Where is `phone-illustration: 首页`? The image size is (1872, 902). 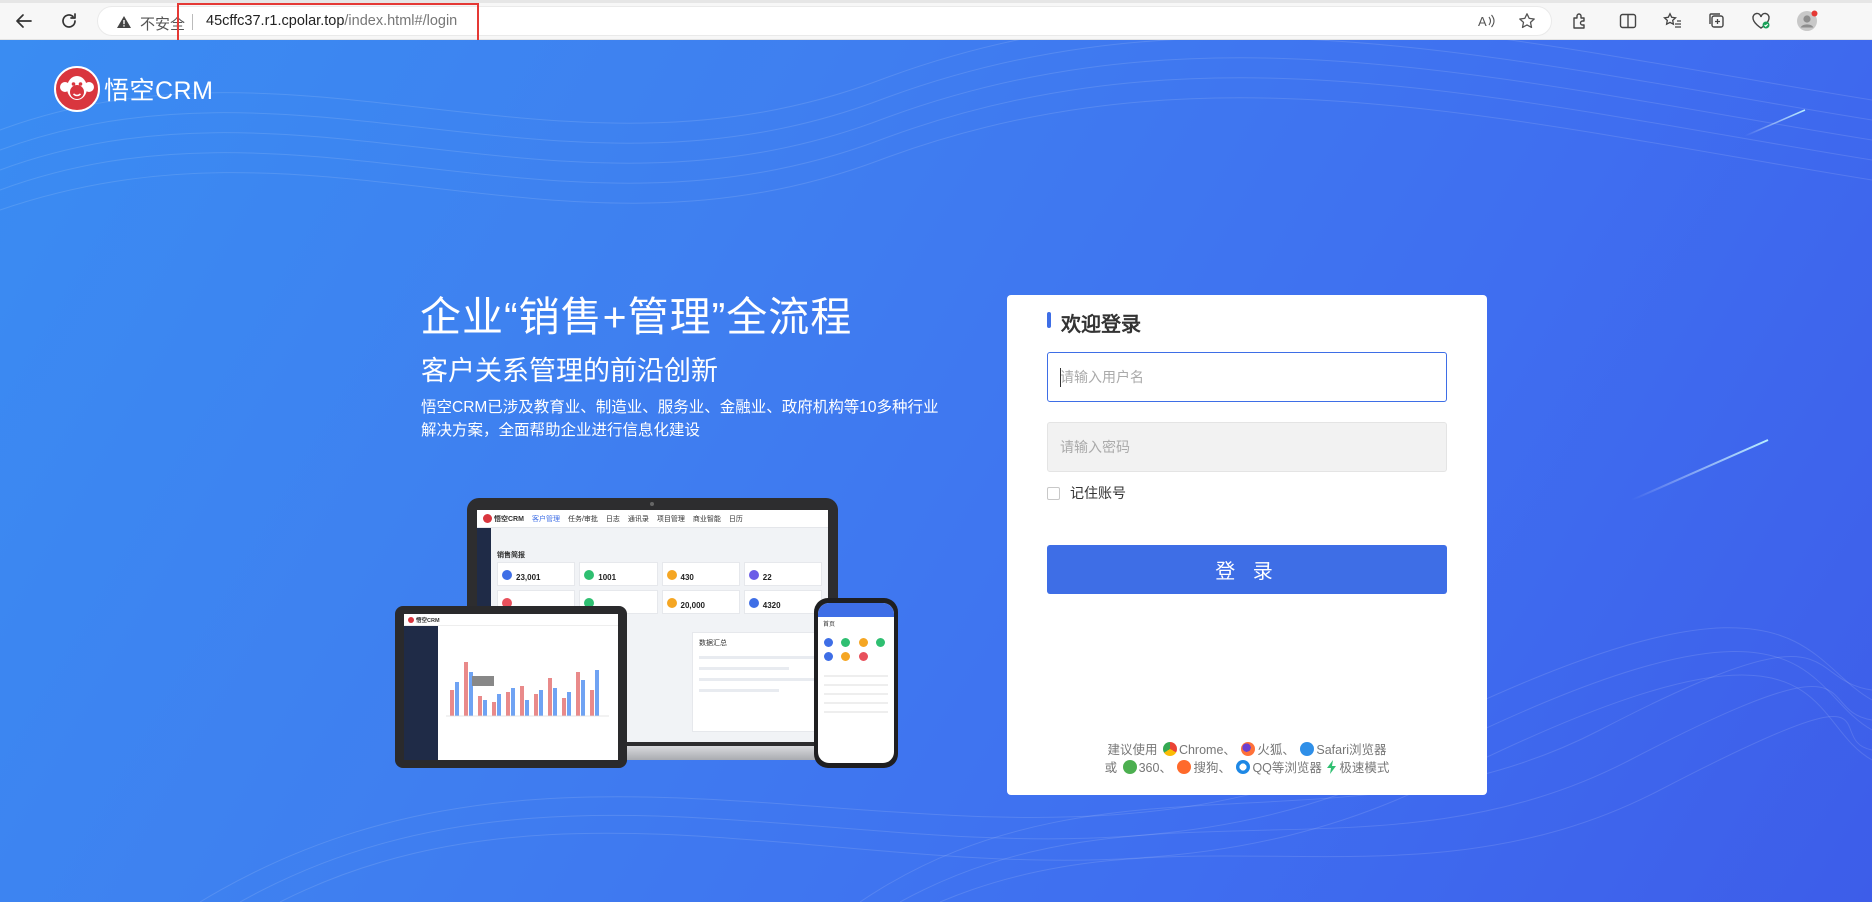 phone-illustration: 首页 is located at coordinates (856, 683).